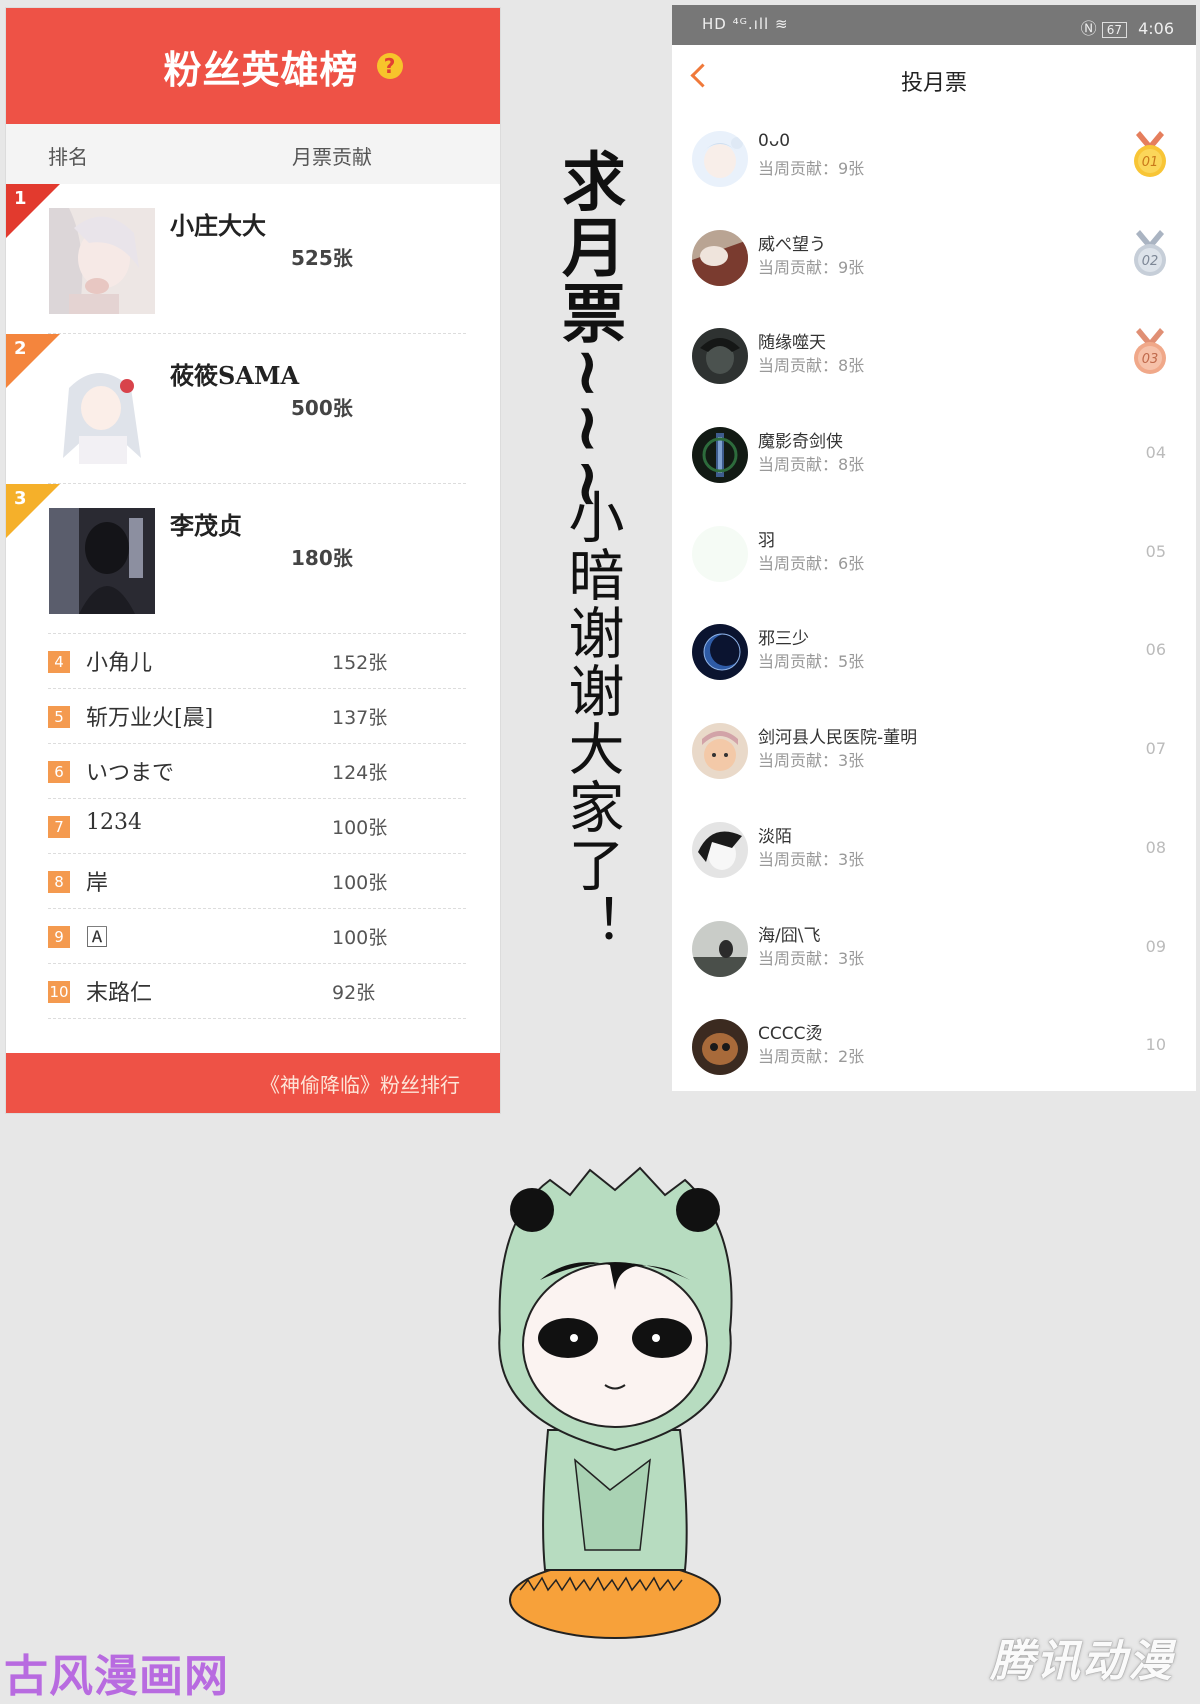  Describe the element at coordinates (789, 935) in the screenshot. I see `fan-name: 海/囧\飞` at that location.